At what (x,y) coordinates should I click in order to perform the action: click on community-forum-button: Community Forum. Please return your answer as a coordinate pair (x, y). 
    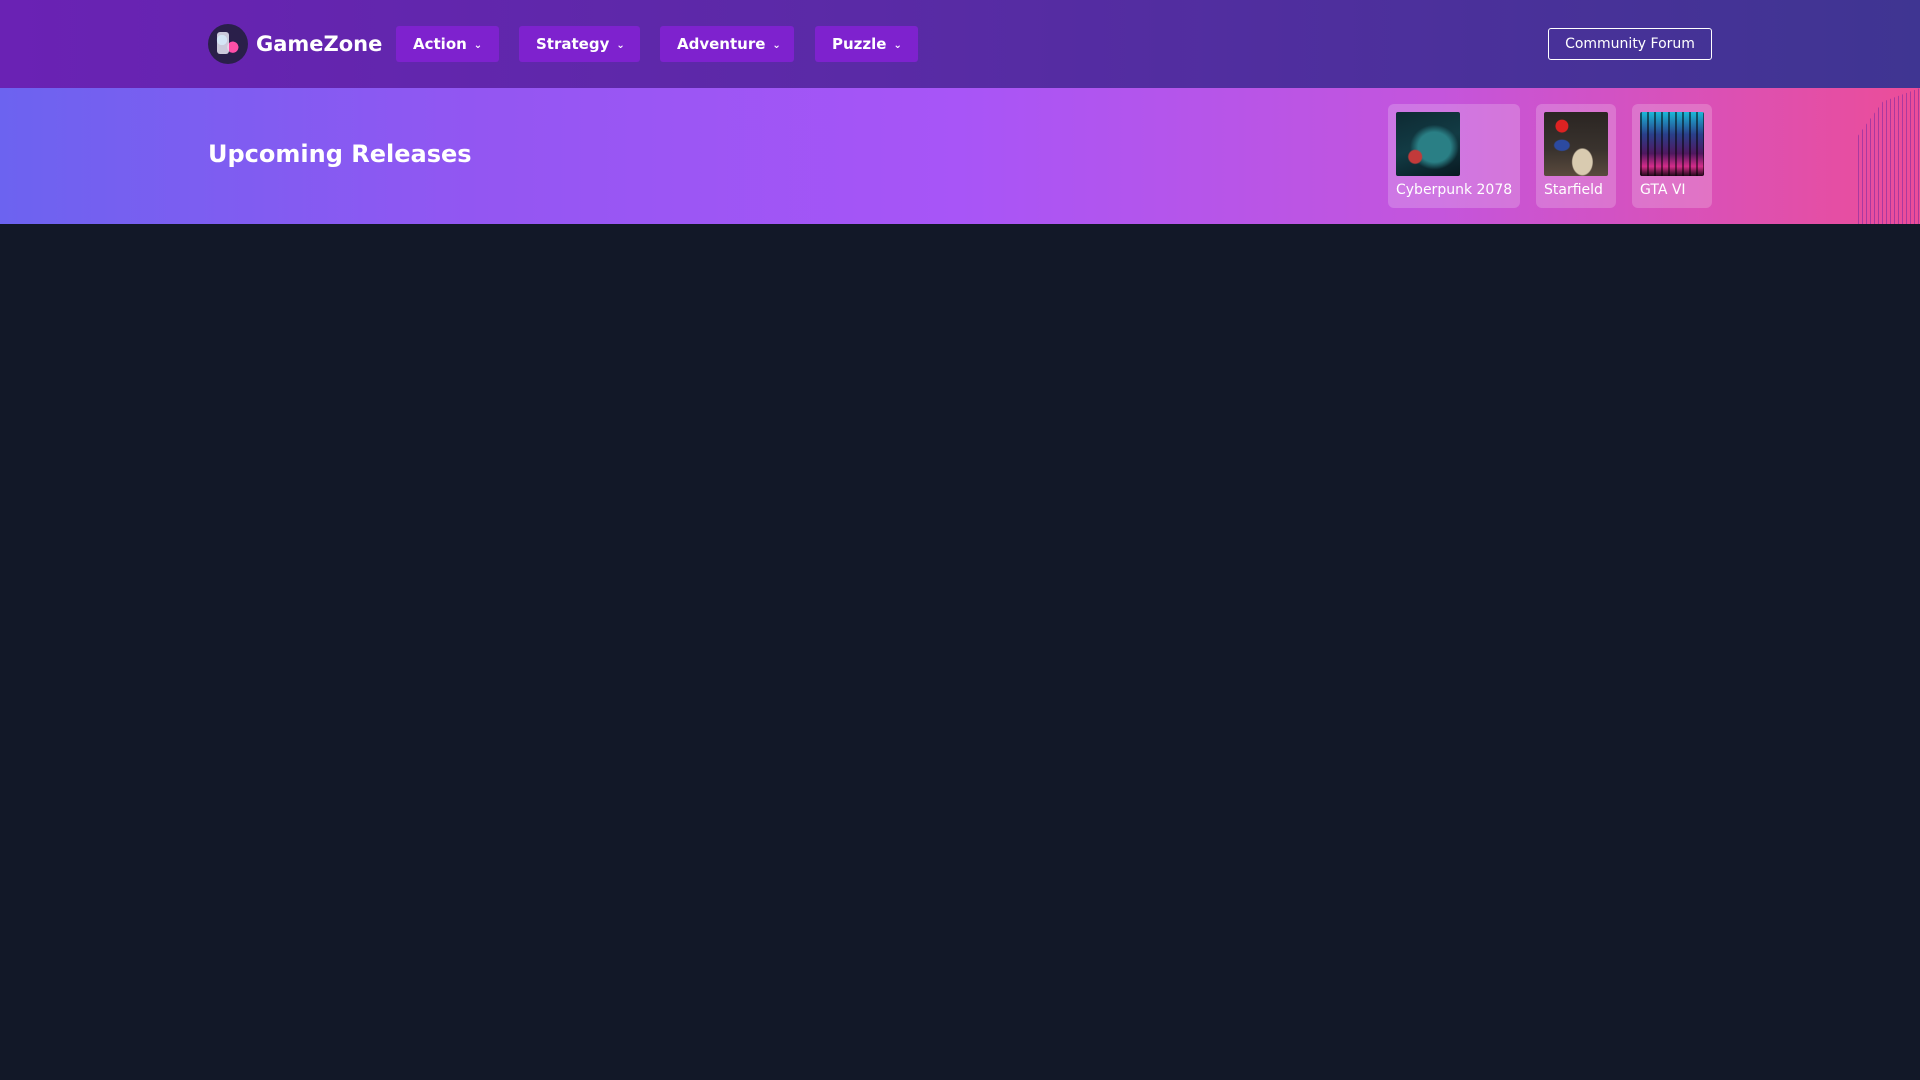
    Looking at the image, I should click on (1630, 44).